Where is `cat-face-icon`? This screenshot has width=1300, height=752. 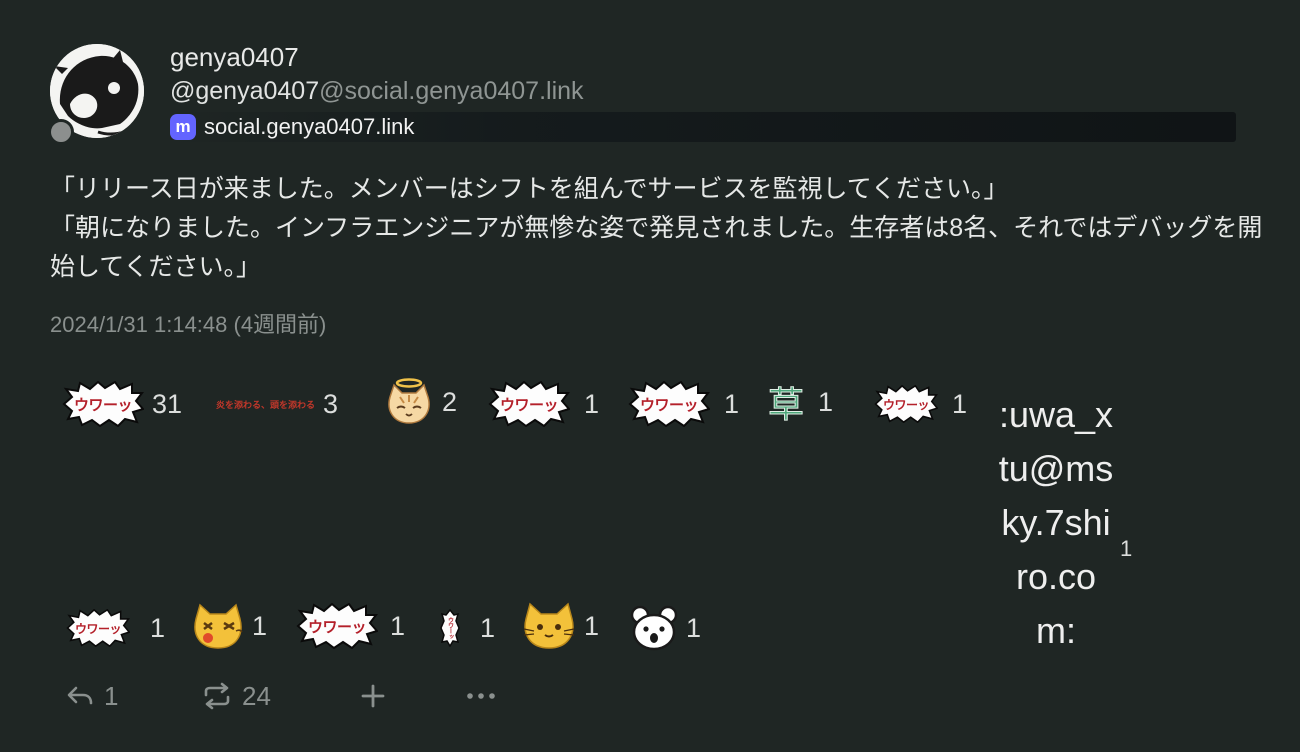
cat-face-icon is located at coordinates (549, 625).